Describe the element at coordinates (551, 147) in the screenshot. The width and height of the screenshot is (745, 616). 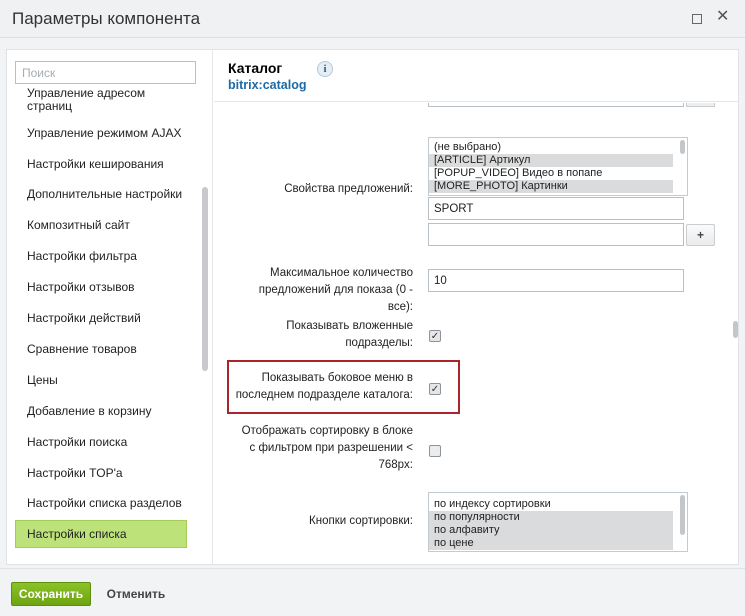
I see `offer-option: (не выбрано)` at that location.